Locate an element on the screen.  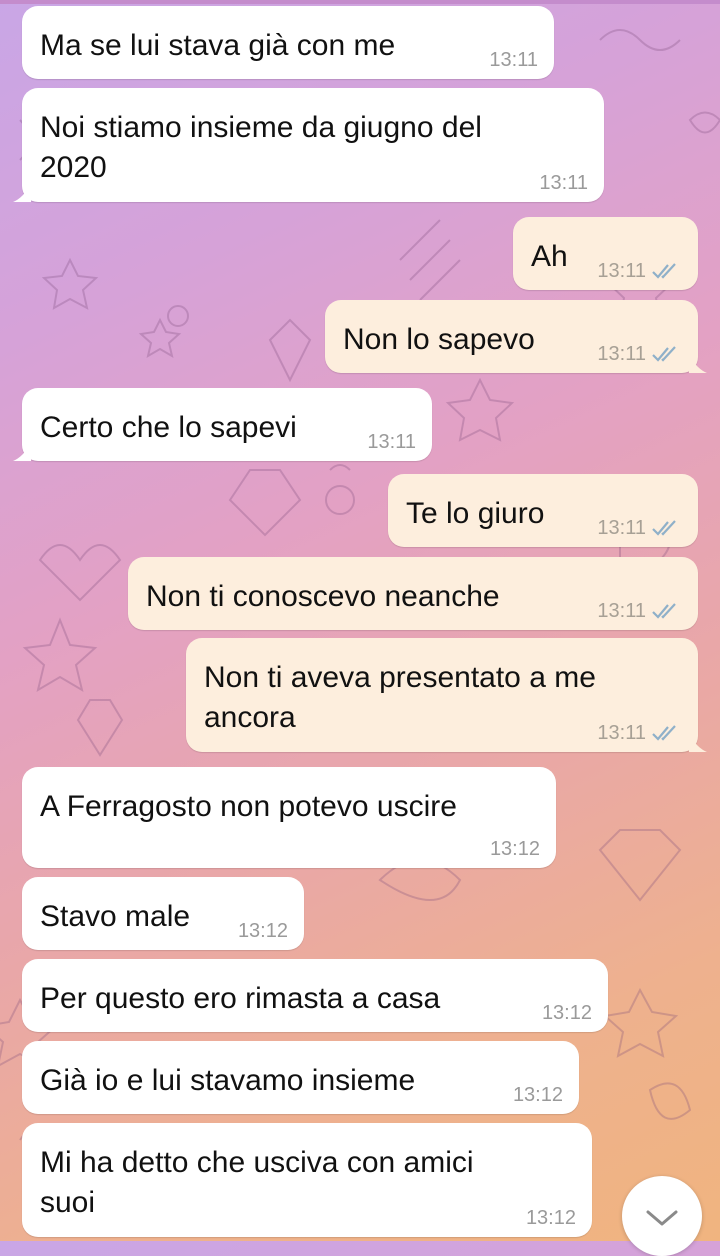
message-bubble-incoming: Già io e lui stavamo insieme 13:12 is located at coordinates (300, 1077).